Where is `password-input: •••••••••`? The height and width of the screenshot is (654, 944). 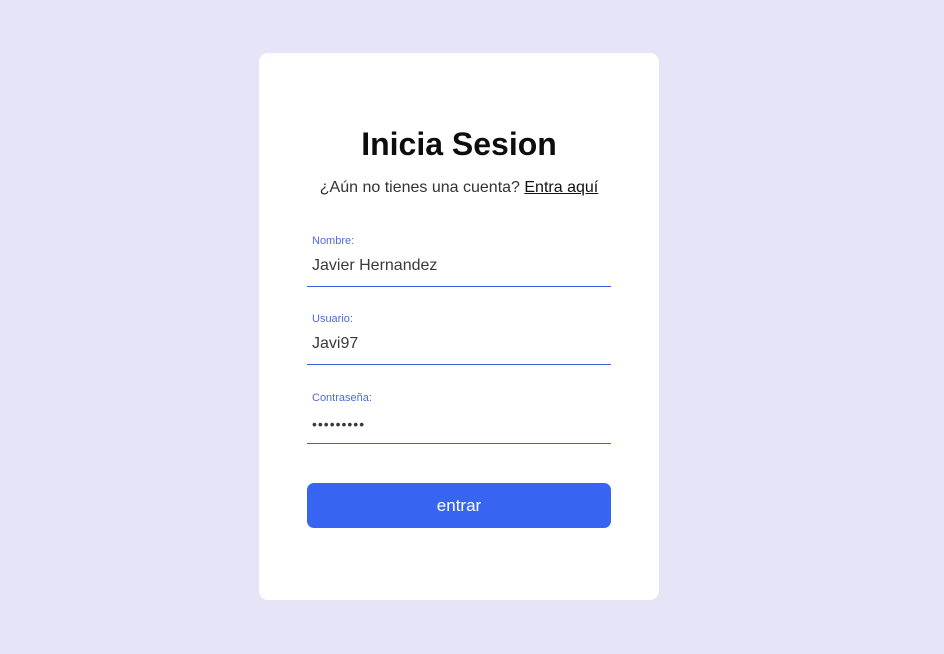 password-input: ••••••••• is located at coordinates (459, 424).